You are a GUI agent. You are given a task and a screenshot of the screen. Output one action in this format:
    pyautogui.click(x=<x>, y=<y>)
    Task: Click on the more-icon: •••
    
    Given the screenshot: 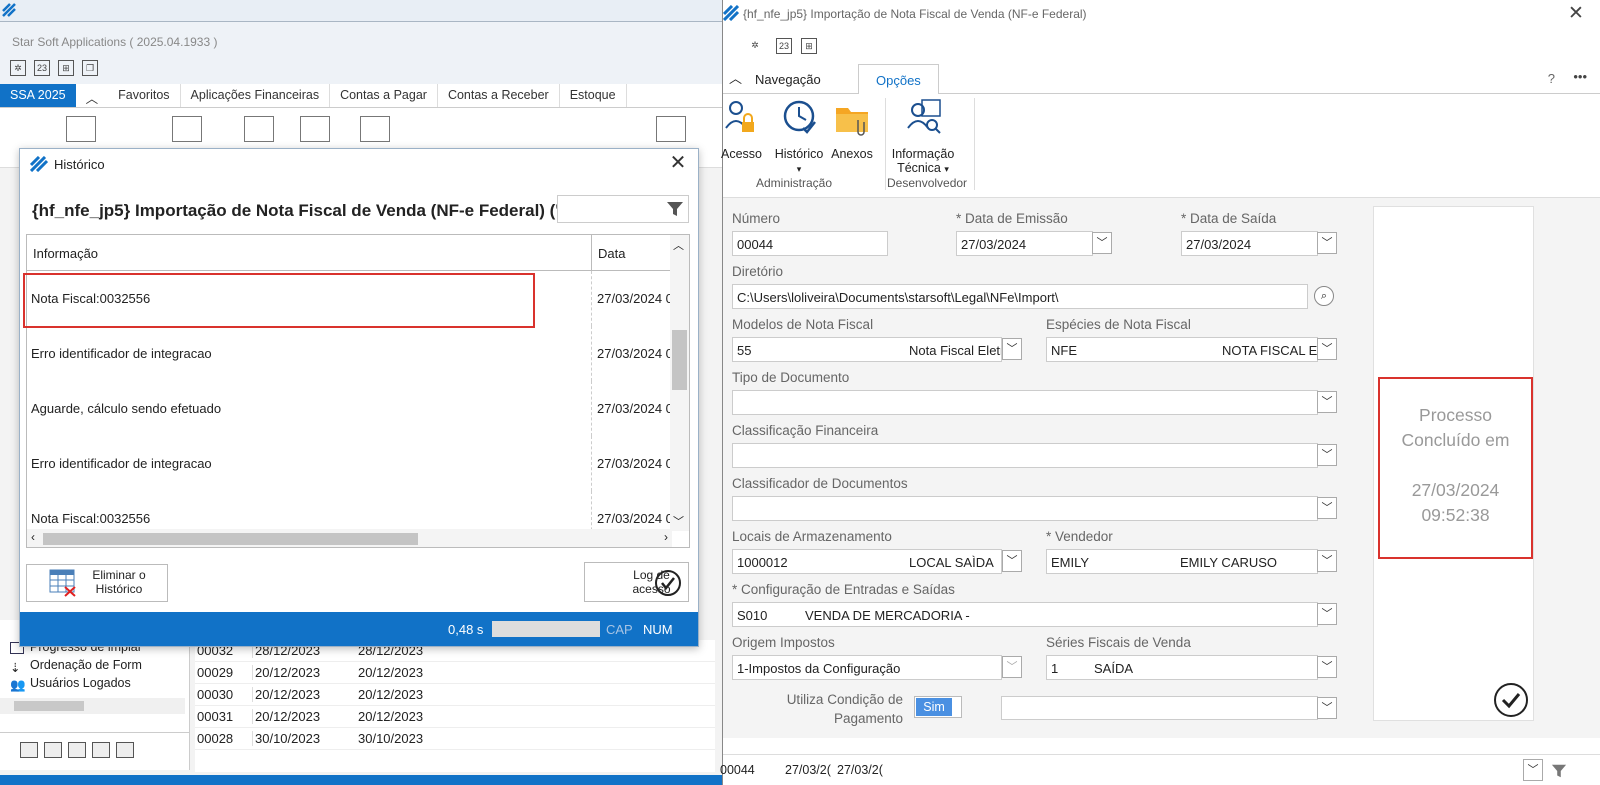 What is the action you would take?
    pyautogui.click(x=1580, y=76)
    